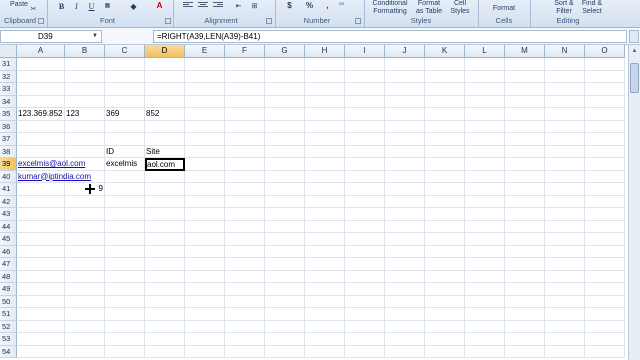  What do you see at coordinates (51, 164) in the screenshot?
I see `cell-a39: excelmis@aol.com` at bounding box center [51, 164].